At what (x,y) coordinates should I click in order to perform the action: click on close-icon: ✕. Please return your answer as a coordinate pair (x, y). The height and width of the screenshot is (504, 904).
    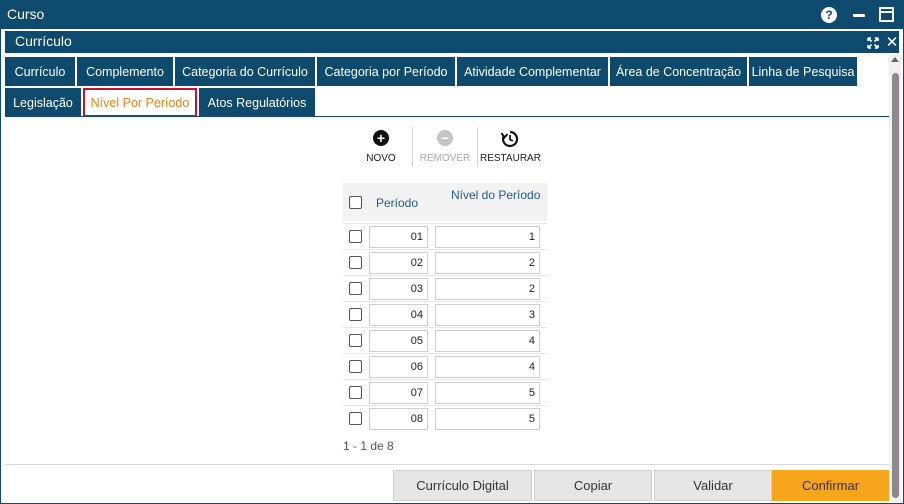
    Looking at the image, I should click on (892, 42).